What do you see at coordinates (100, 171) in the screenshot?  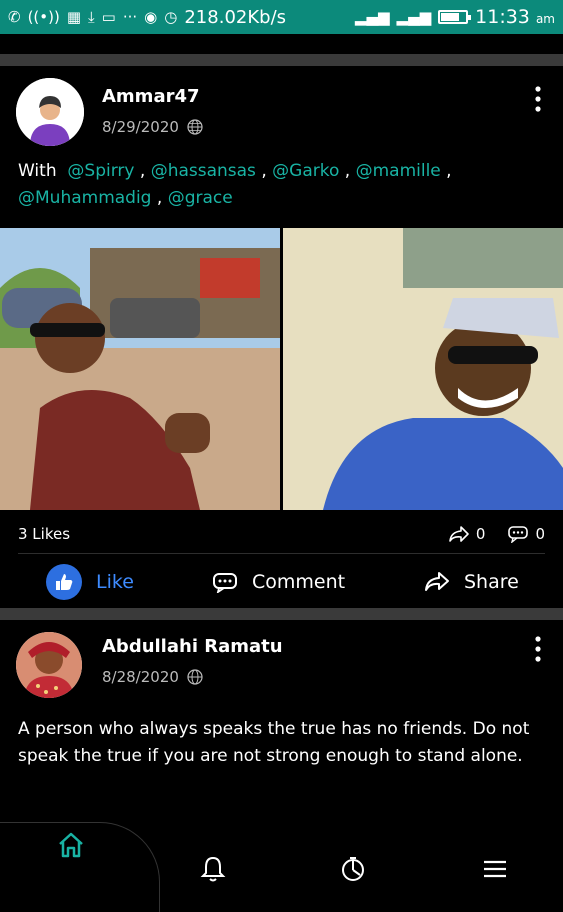 I see `mention-link: @Spirry` at bounding box center [100, 171].